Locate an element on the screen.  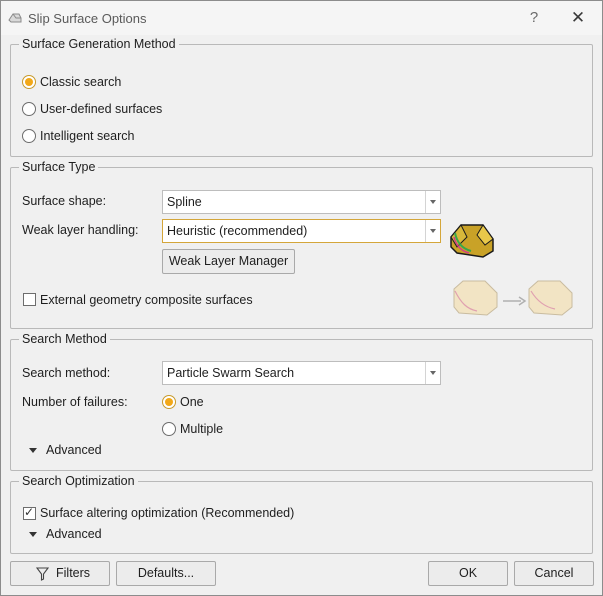
search-method-legend: Search Method is located at coordinates (64, 339).